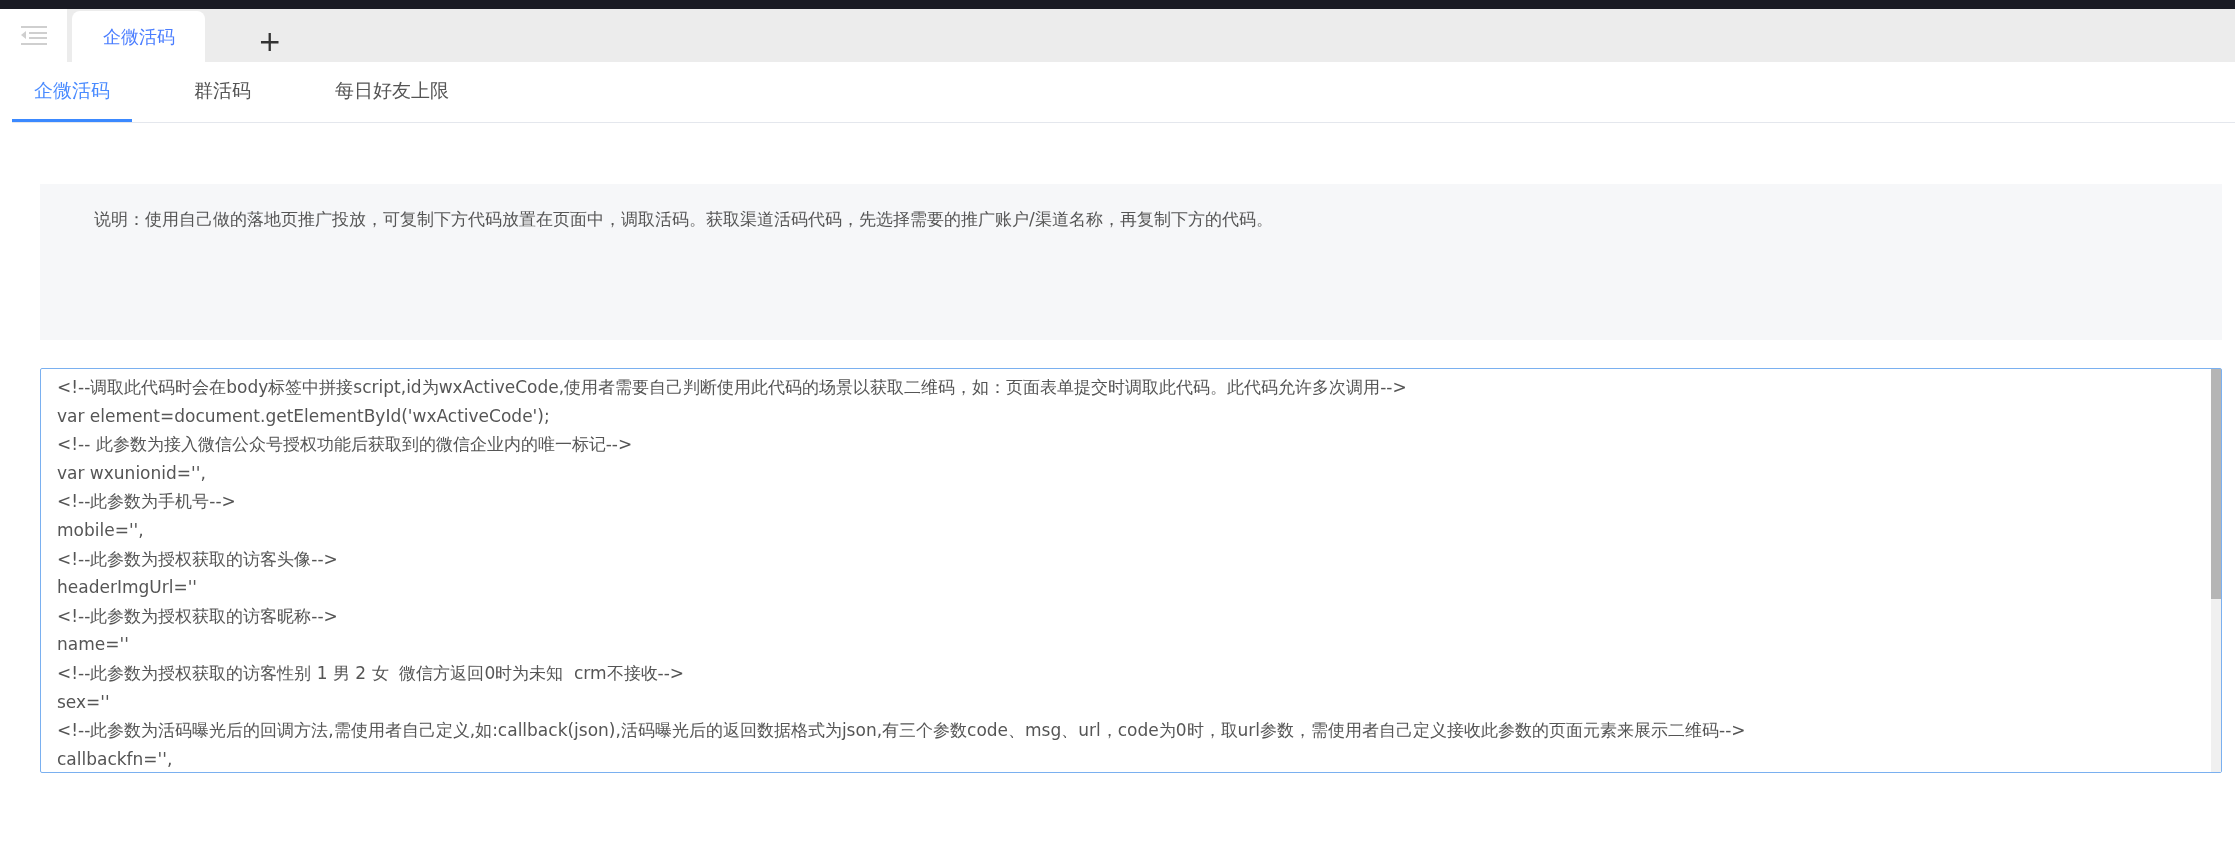 This screenshot has width=2235, height=868. What do you see at coordinates (146, 502) in the screenshot?
I see `code-line: <!--此参数为手机号-->` at bounding box center [146, 502].